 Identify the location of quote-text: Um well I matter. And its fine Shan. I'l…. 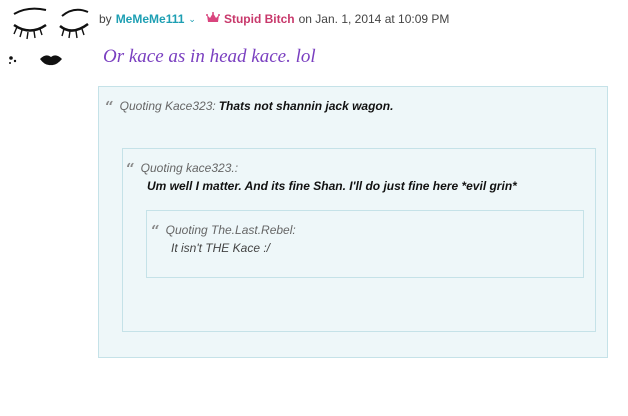
(332, 186).